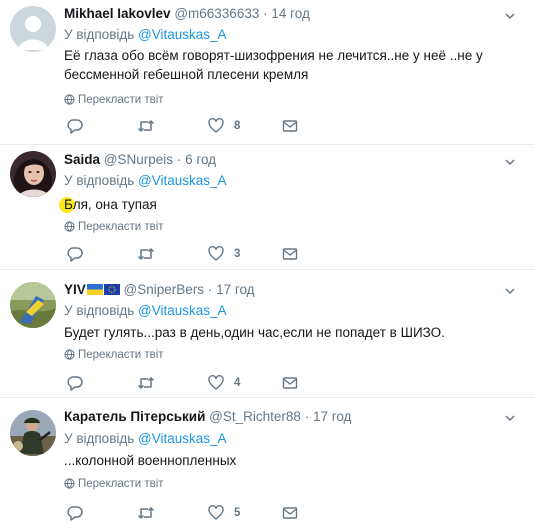 This screenshot has height=522, width=534. I want to click on tweet-text: Бля, она тупая, so click(110, 204).